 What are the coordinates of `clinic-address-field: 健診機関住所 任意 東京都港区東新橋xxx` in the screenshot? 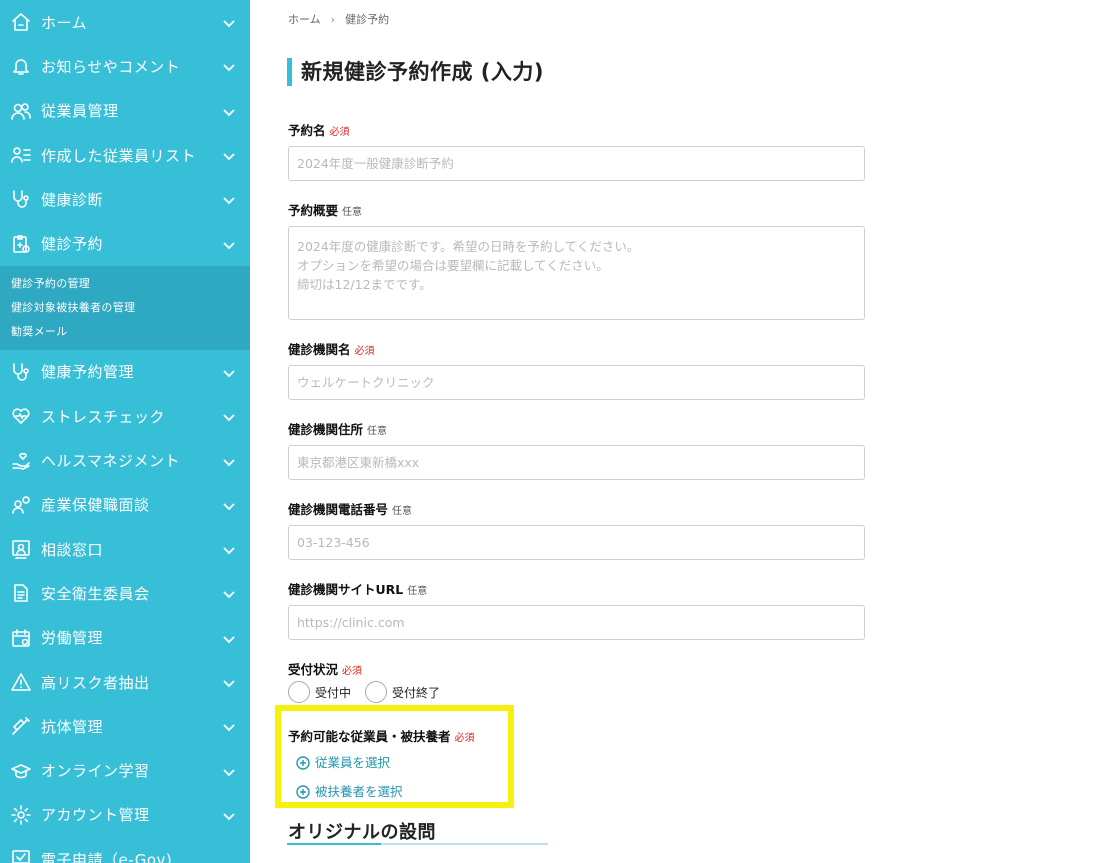 It's located at (576, 449).